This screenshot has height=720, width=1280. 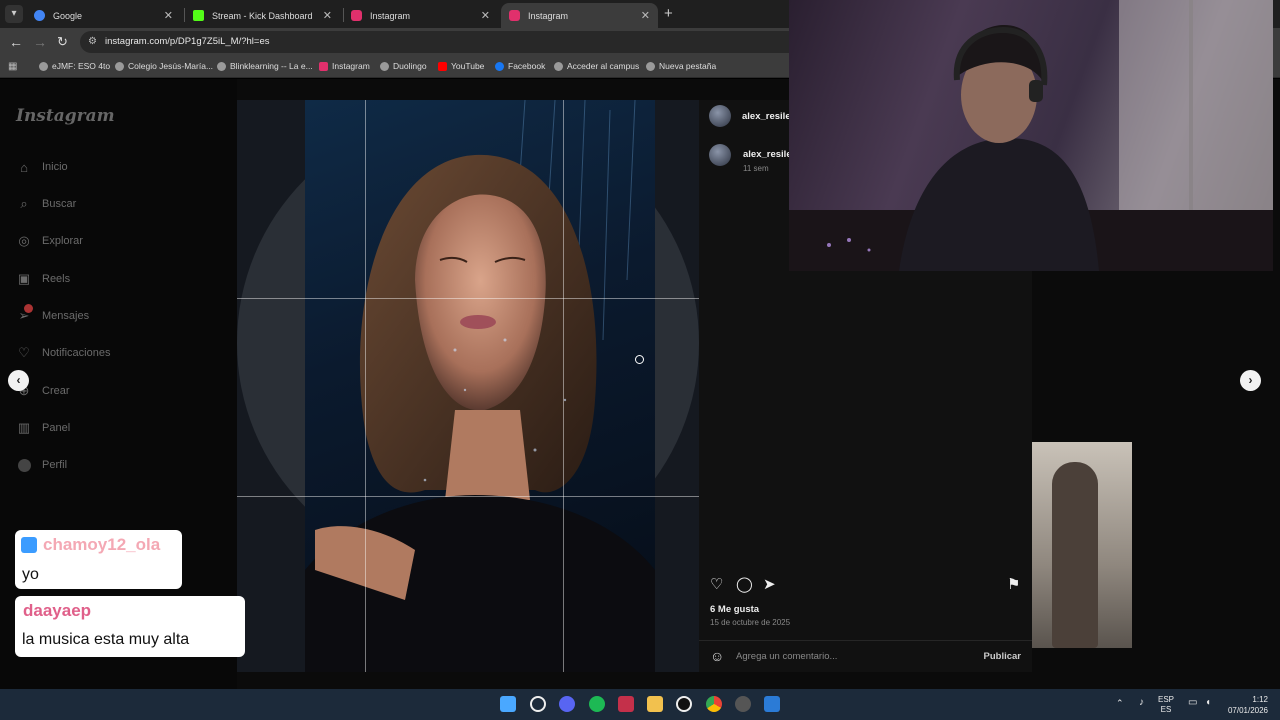 I want to click on emoji-icon: ☺, so click(x=717, y=656).